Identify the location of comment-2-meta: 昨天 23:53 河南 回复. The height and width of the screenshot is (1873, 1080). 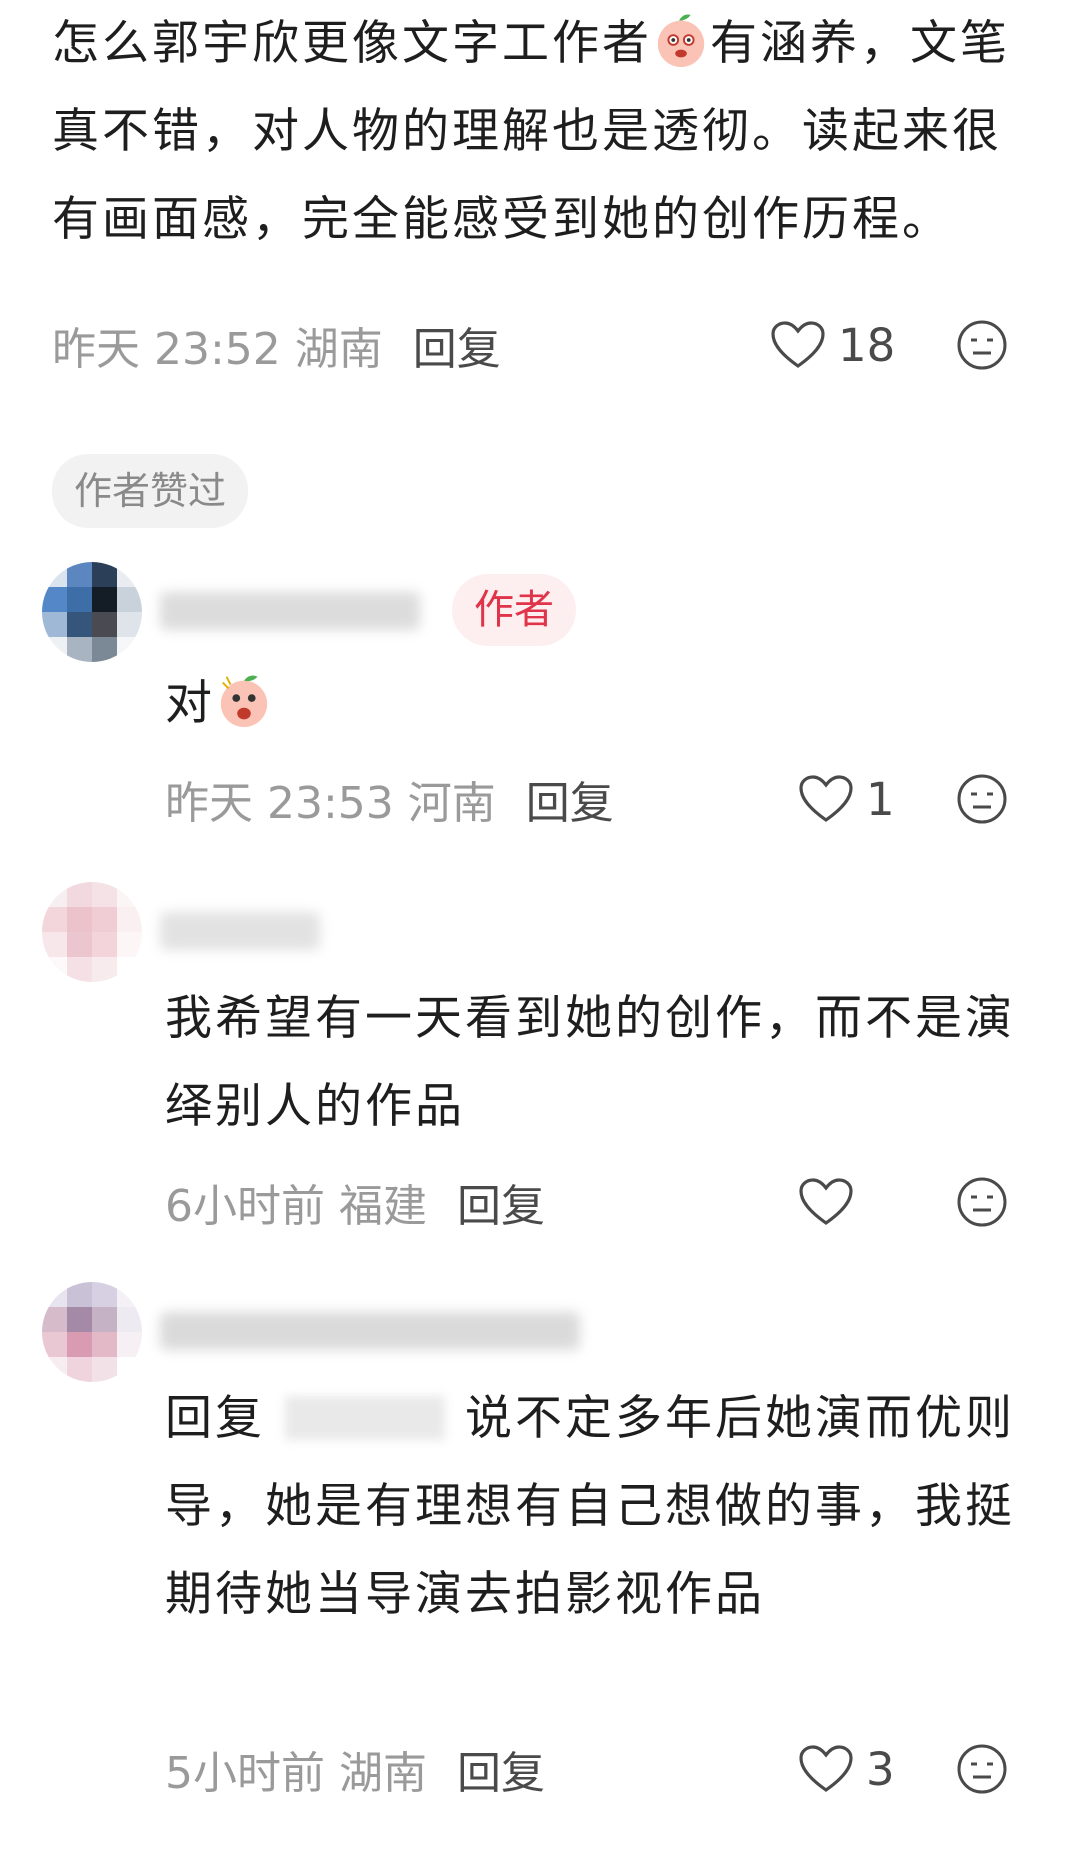
(389, 799).